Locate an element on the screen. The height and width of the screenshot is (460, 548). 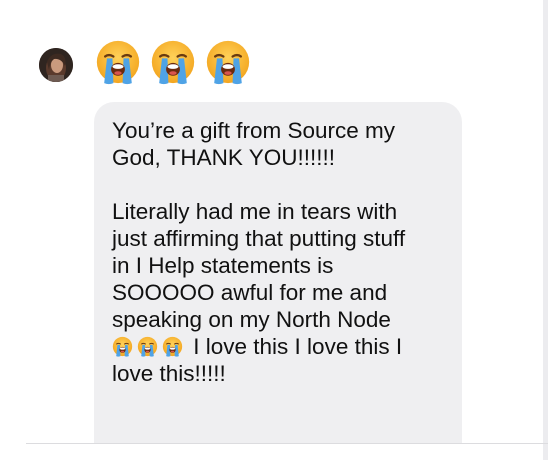
message-line: I love this I love this I is located at coordinates (298, 346).